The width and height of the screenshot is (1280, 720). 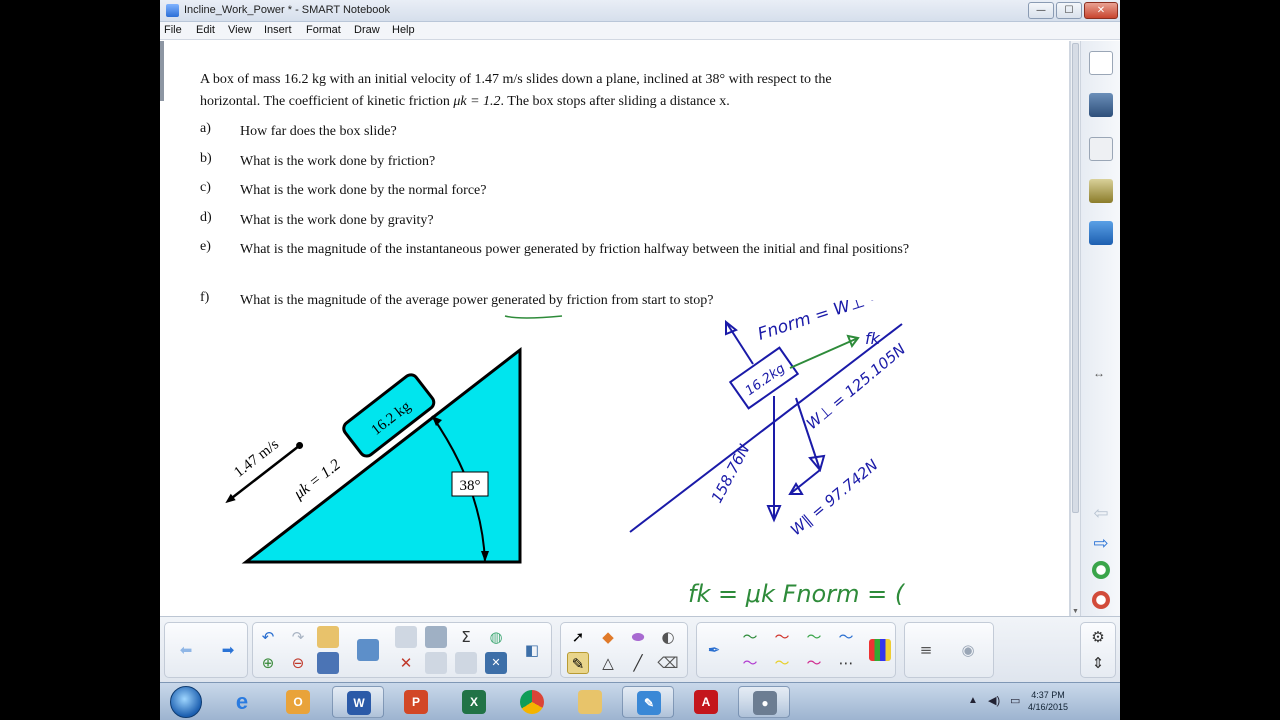 What do you see at coordinates (640, 31) in the screenshot?
I see `menu-bar: File Edit View Insert Format Draw Help` at bounding box center [640, 31].